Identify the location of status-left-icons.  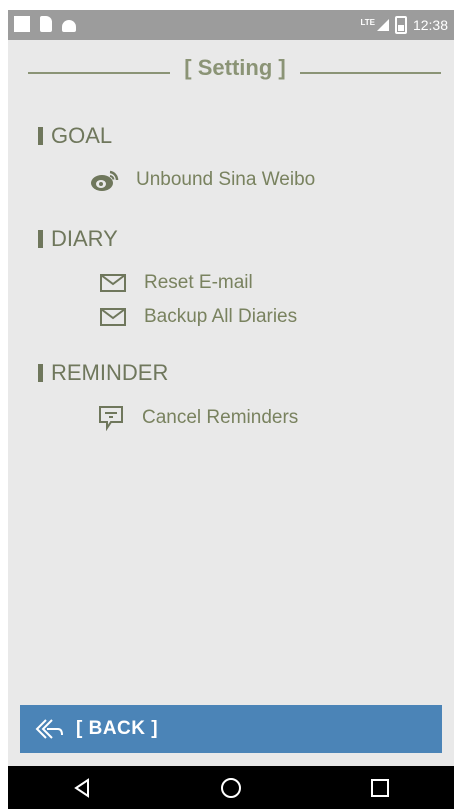
(45, 24).